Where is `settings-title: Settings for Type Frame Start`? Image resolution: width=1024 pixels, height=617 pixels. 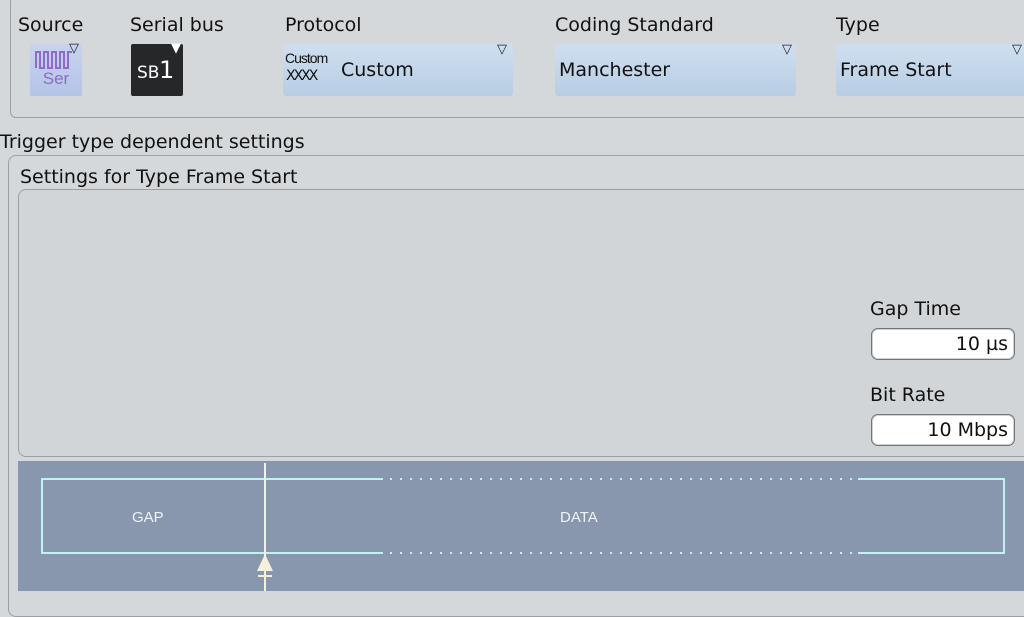 settings-title: Settings for Type Frame Start is located at coordinates (159, 177).